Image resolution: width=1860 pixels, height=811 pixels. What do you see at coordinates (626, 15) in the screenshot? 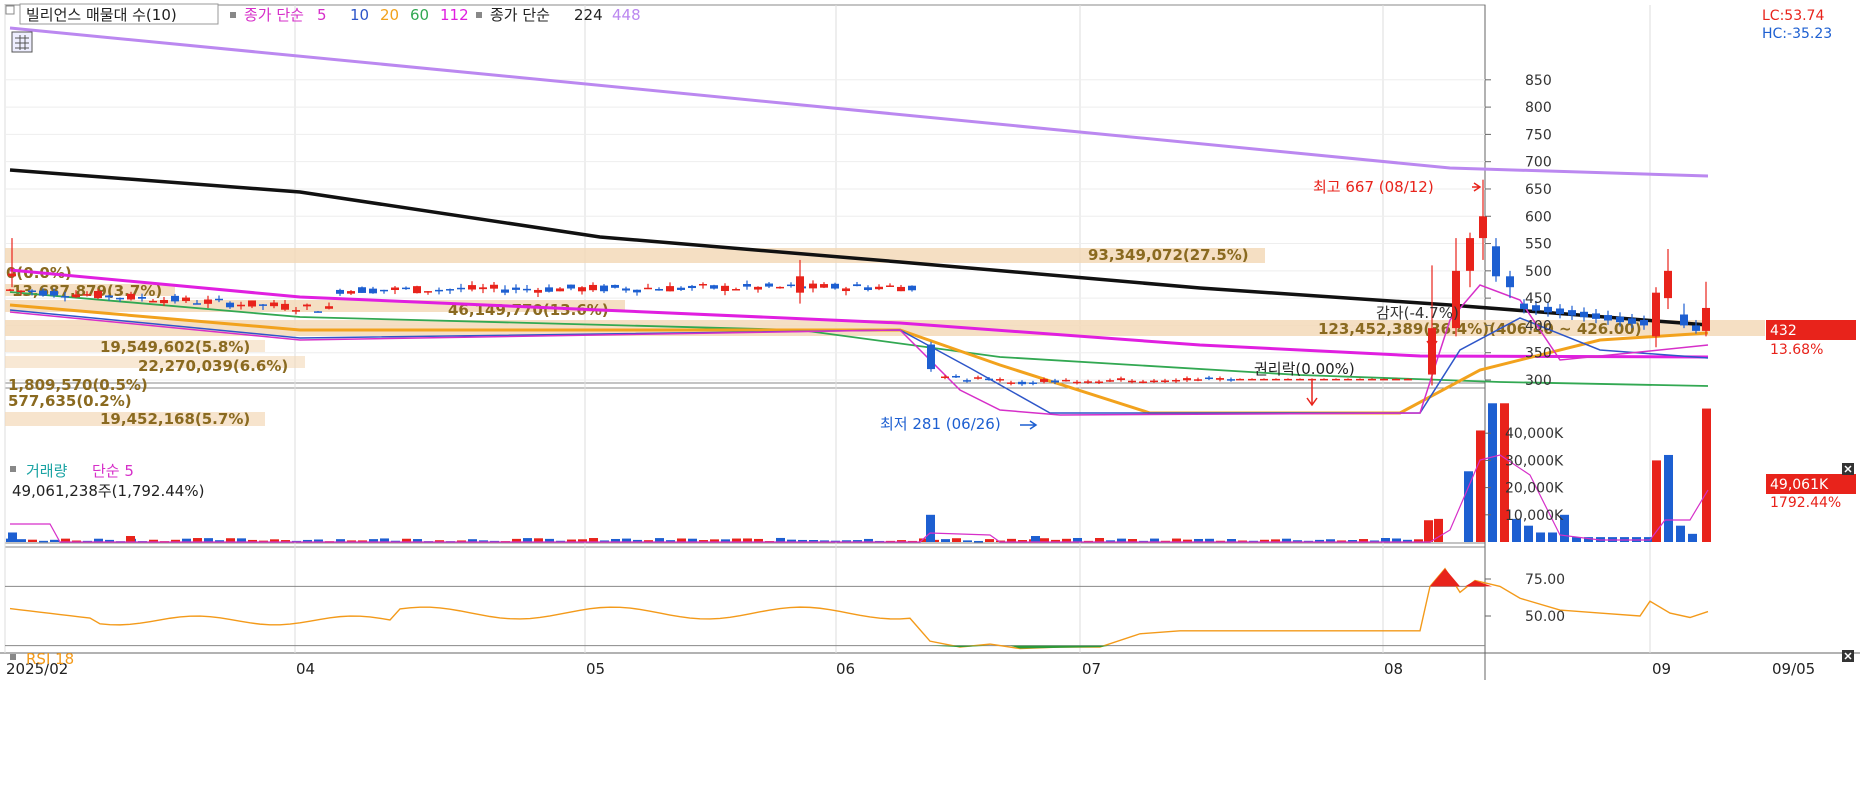
I see `legend-ma448: 448` at bounding box center [626, 15].